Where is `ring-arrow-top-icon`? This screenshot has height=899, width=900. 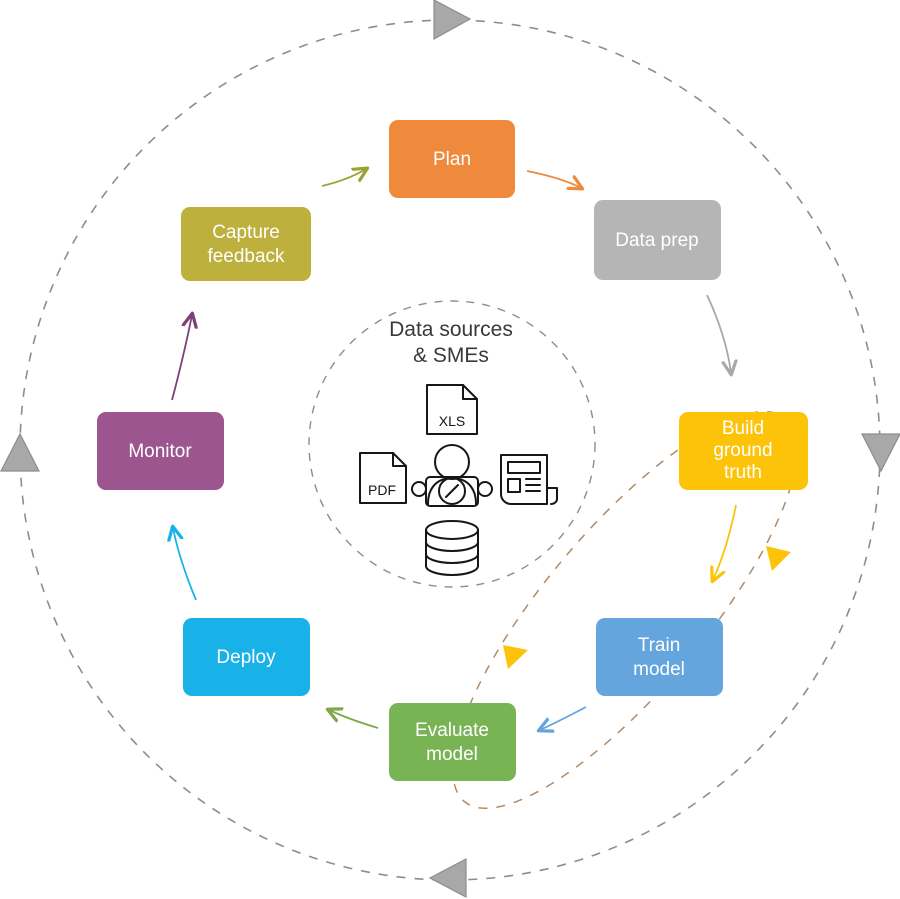 ring-arrow-top-icon is located at coordinates (452, 20).